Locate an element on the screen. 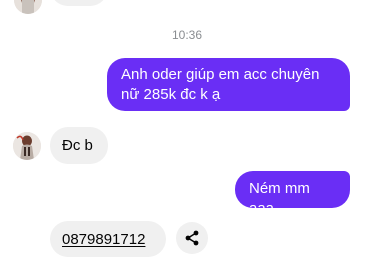 This screenshot has width=374, height=257. message-bubble-outgoing: Ném mm aaa is located at coordinates (292, 194).